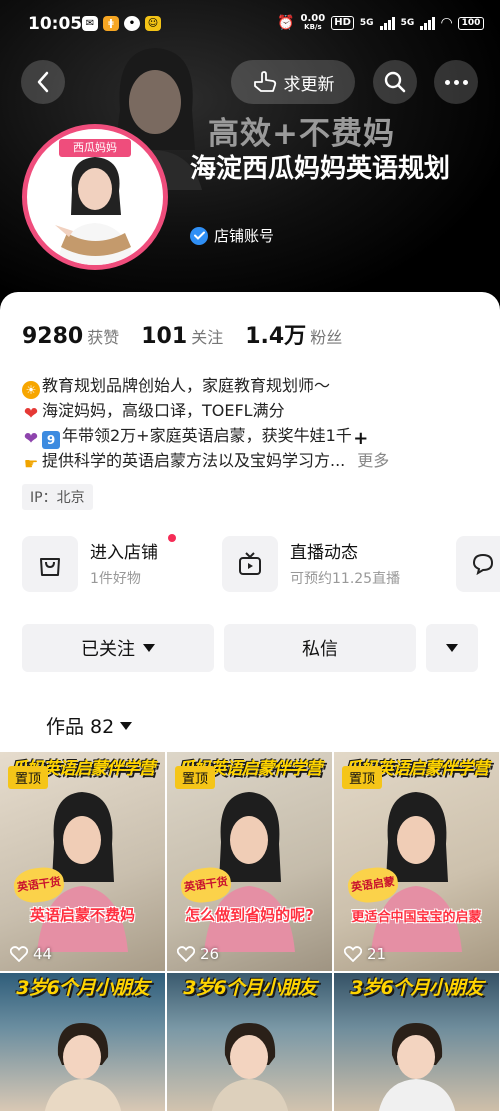 The width and height of the screenshot is (500, 1111). What do you see at coordinates (196, 437) in the screenshot?
I see `bio-line: ❤ 9 年带领2万+家庭英语启蒙，获奖牛娃1千+` at bounding box center [196, 437].